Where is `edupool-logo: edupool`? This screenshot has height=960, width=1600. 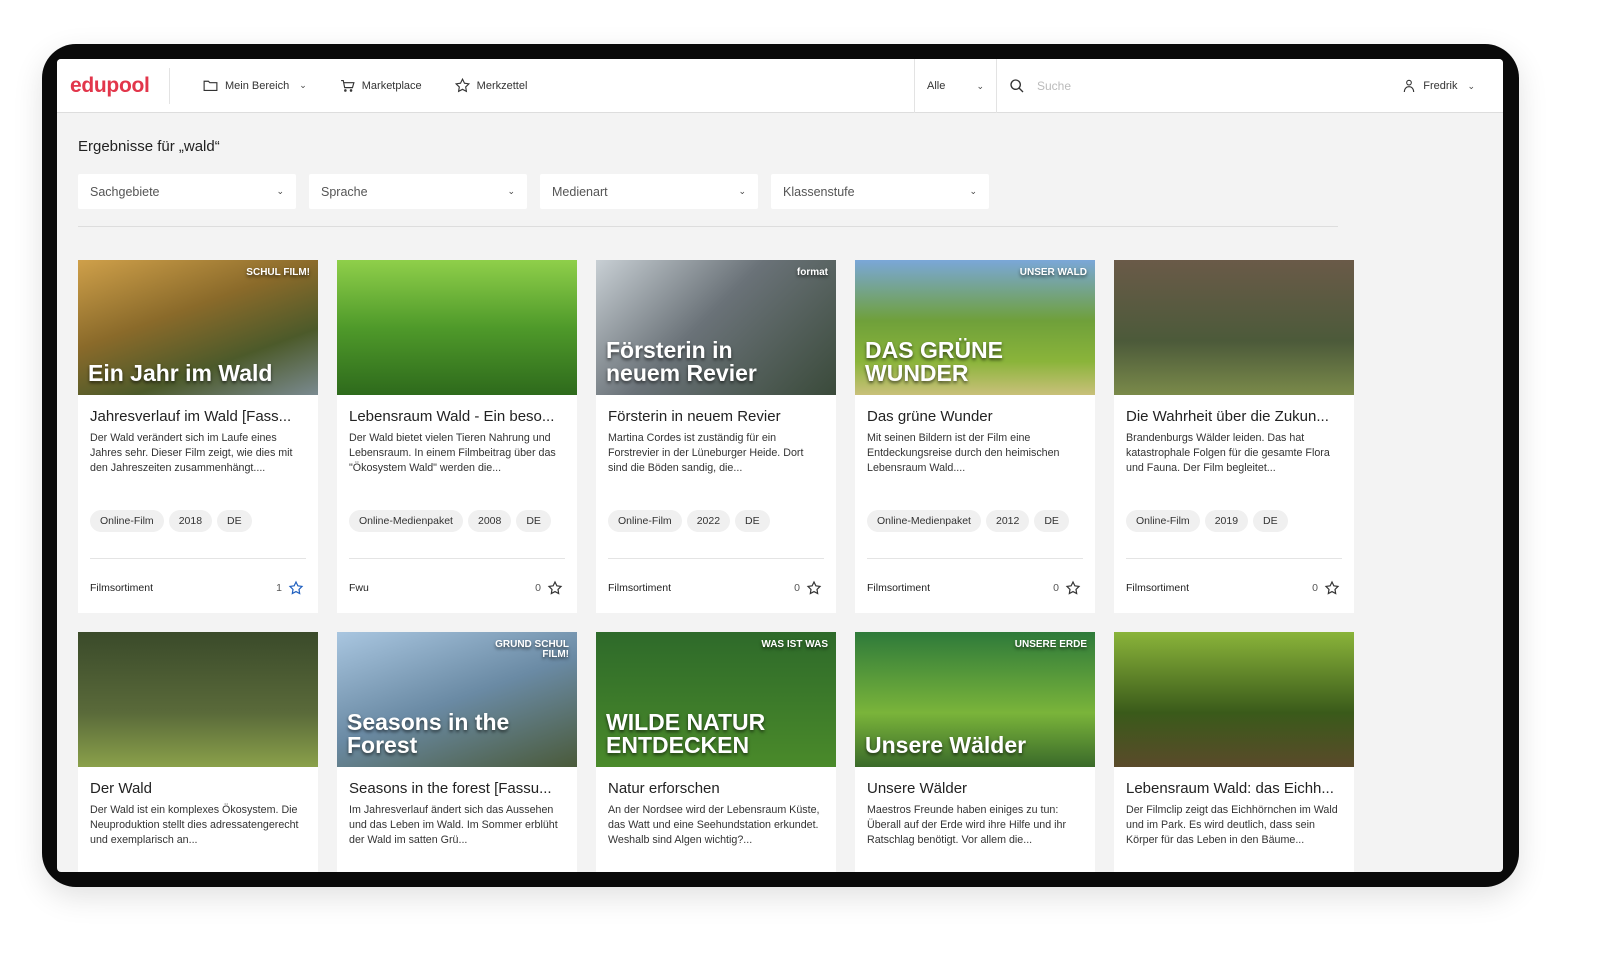
edupool-logo: edupool is located at coordinates (113, 86).